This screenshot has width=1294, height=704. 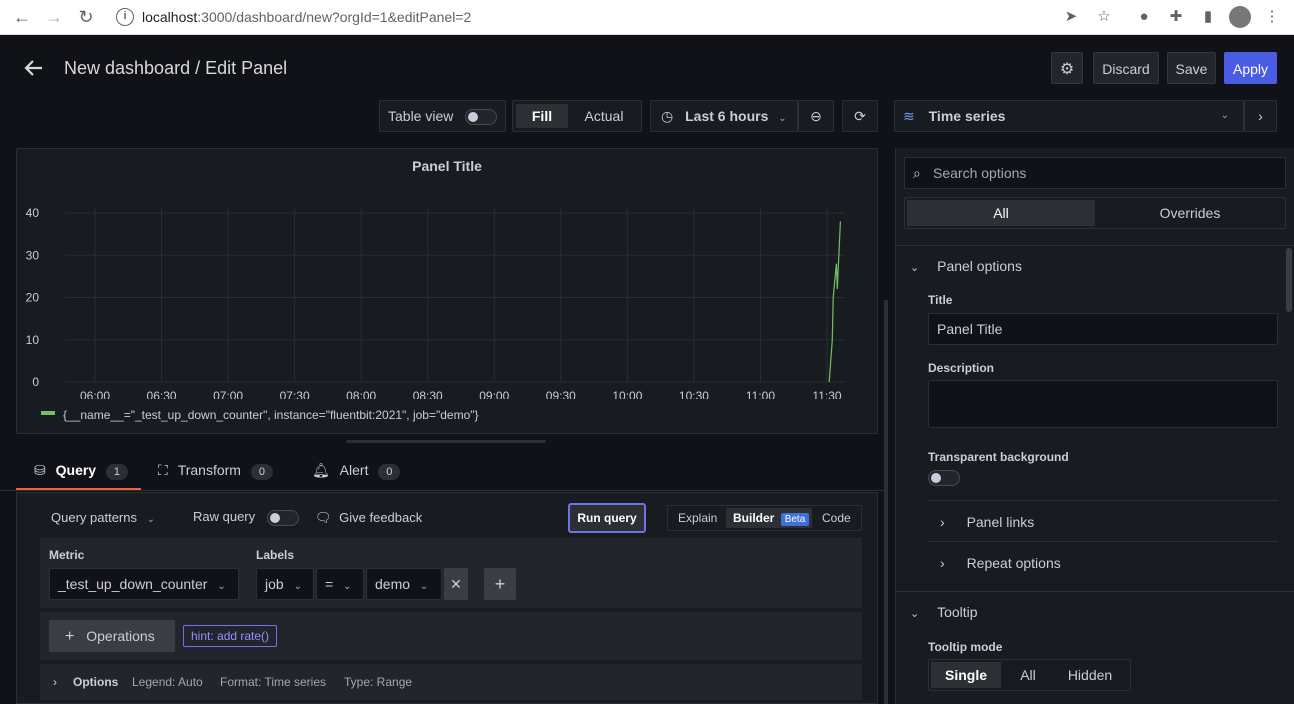 I want to click on give-feedback-label: Give feedback, so click(x=381, y=517).